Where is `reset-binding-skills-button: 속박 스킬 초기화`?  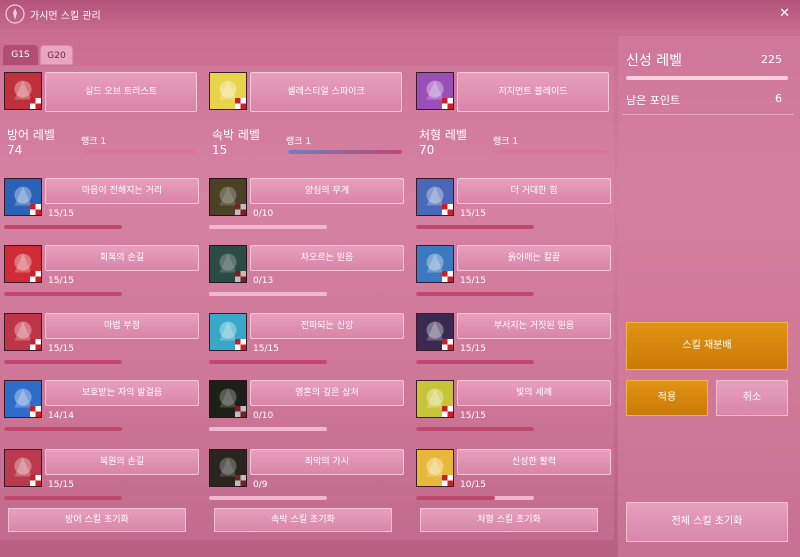
reset-binding-skills-button: 속박 스킬 초기화 is located at coordinates (303, 520).